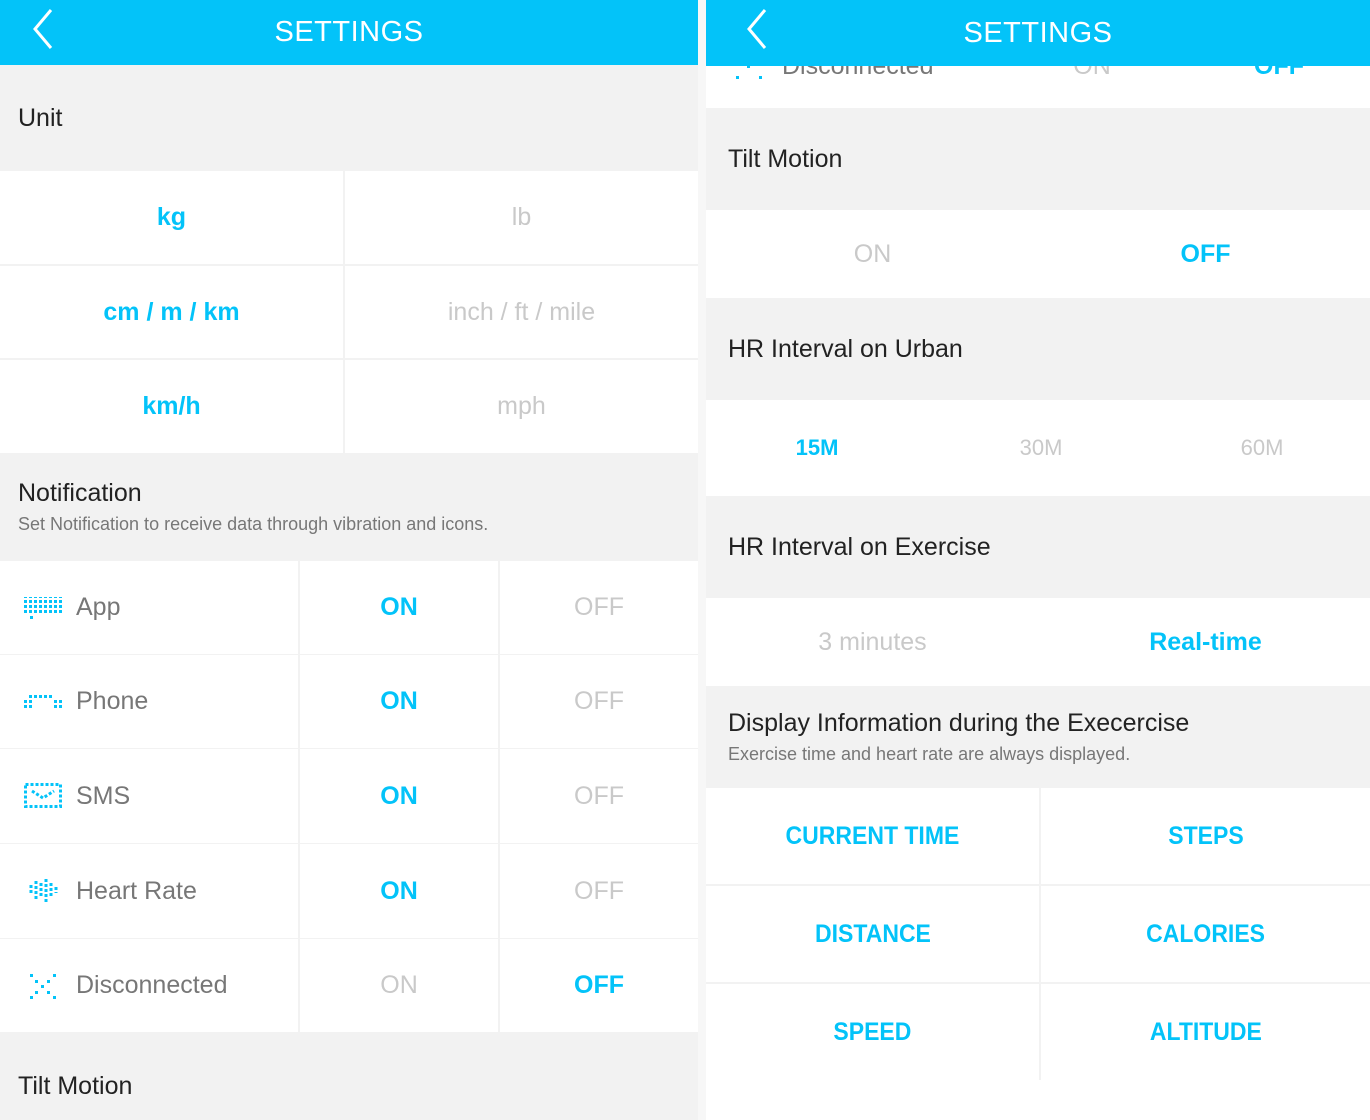  What do you see at coordinates (1038, 547) in the screenshot?
I see `hr-exercise-section-header: HR Interval on Exercise` at bounding box center [1038, 547].